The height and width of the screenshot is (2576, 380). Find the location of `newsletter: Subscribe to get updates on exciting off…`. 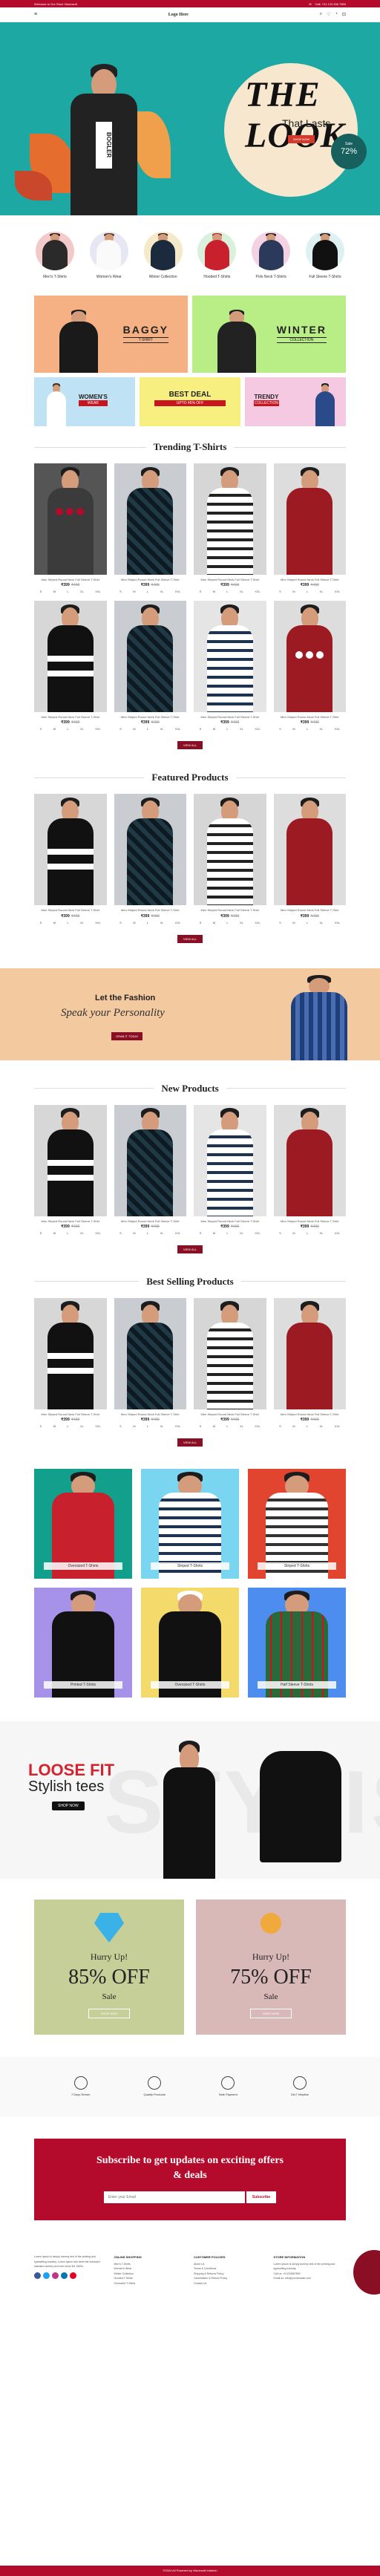

newsletter: Subscribe to get updates on exciting off… is located at coordinates (190, 2179).